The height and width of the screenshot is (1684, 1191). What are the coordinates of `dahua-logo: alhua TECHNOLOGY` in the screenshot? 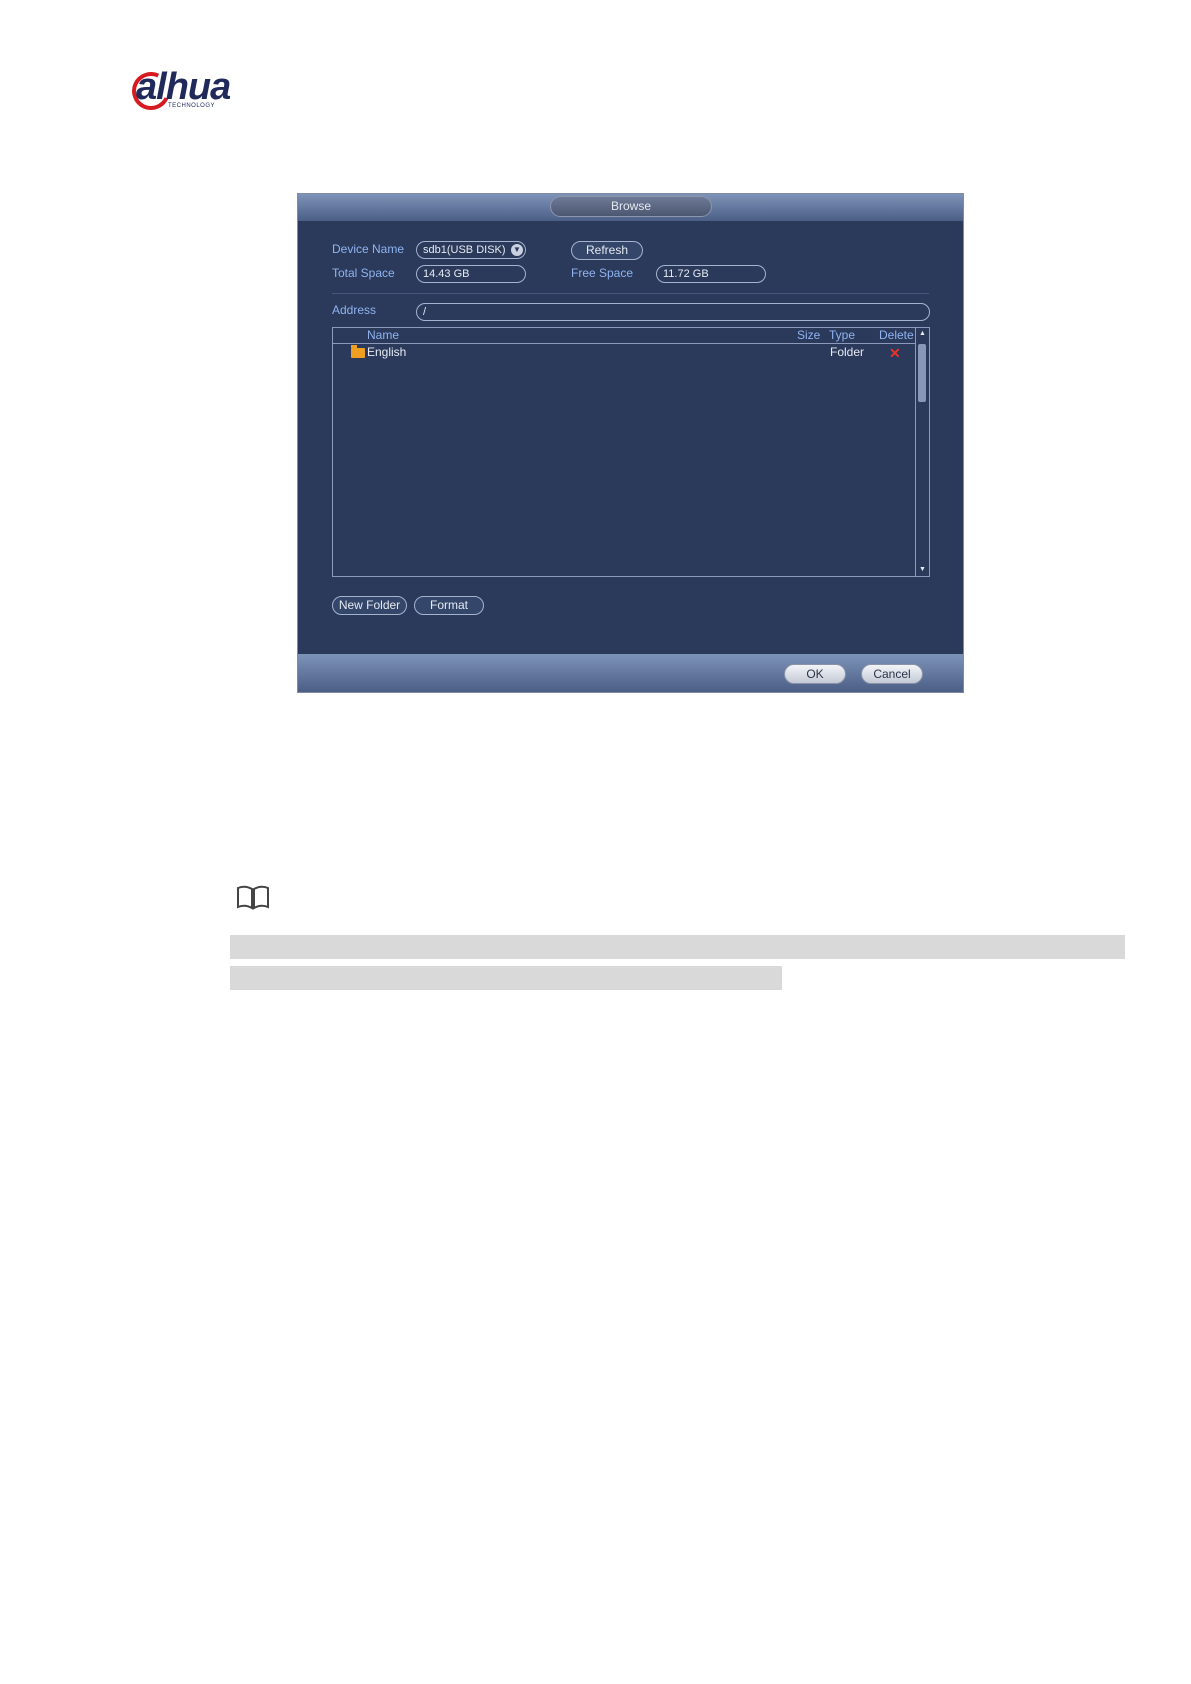 It's located at (199, 91).